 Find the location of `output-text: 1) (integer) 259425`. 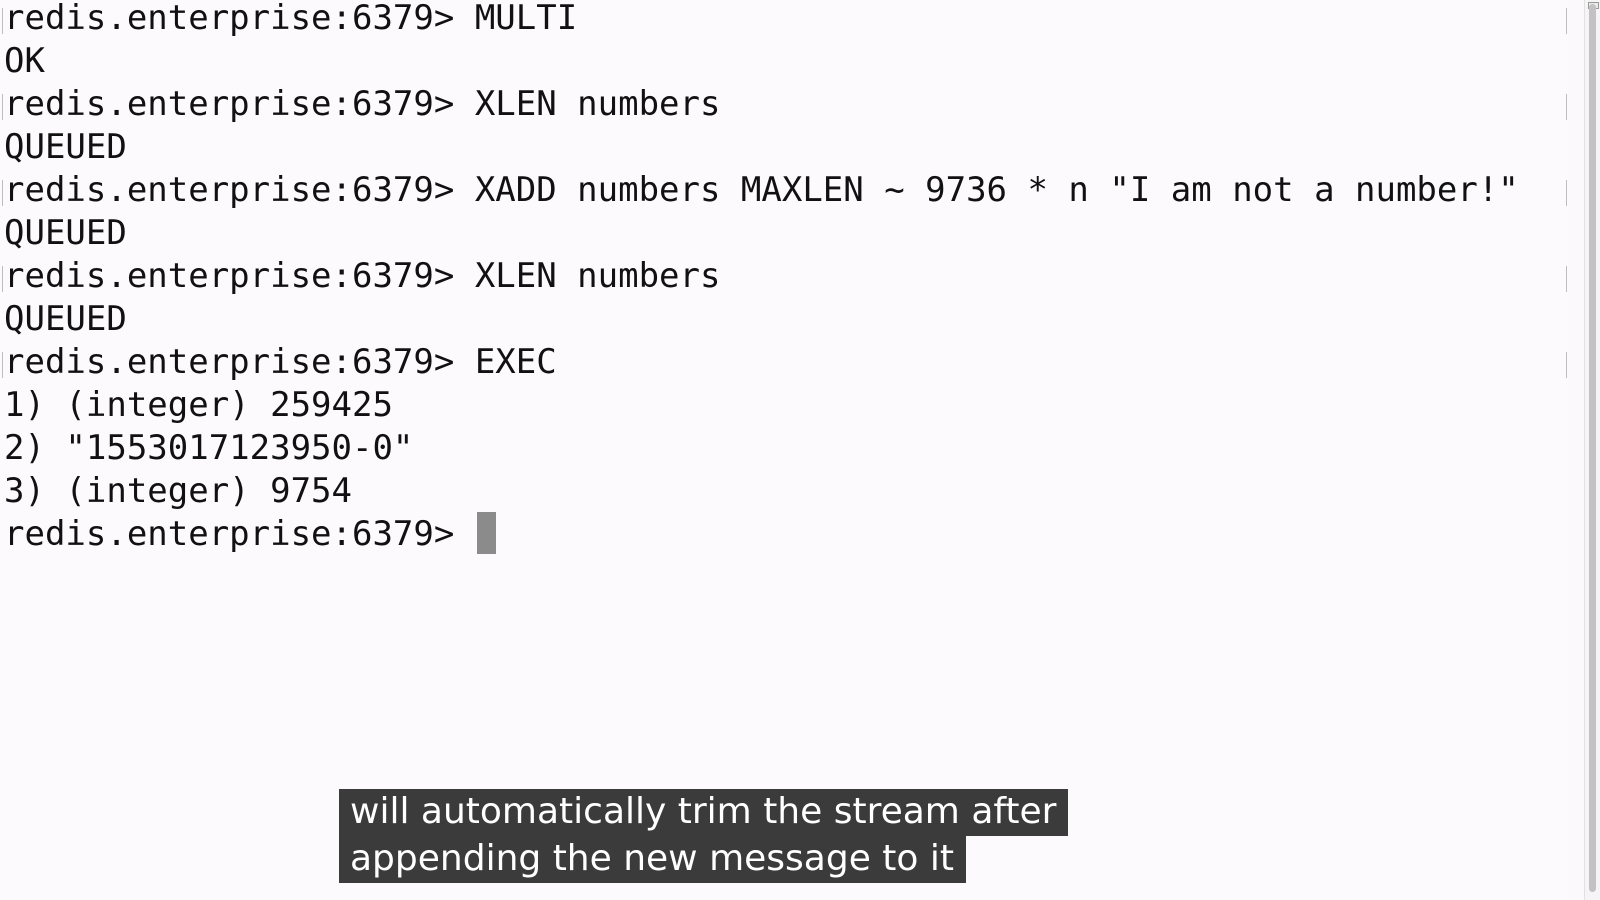

output-text: 1) (integer) 259425 is located at coordinates (198, 405).